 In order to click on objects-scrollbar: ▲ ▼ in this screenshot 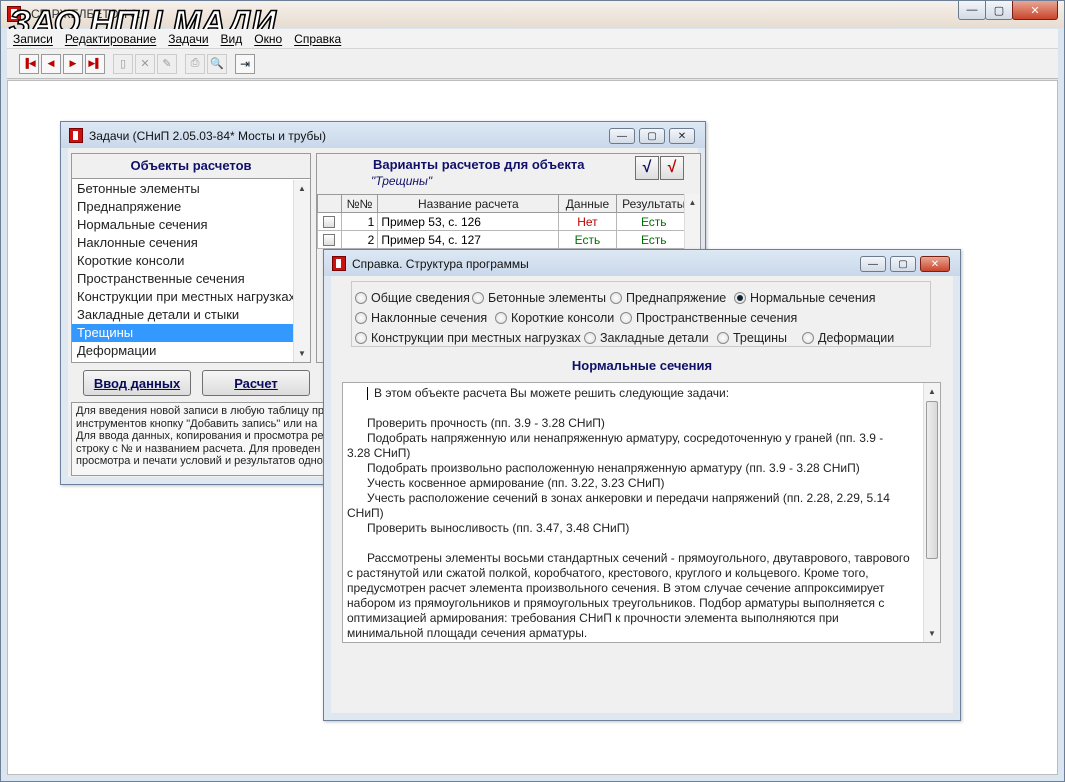, I will do `click(301, 271)`.